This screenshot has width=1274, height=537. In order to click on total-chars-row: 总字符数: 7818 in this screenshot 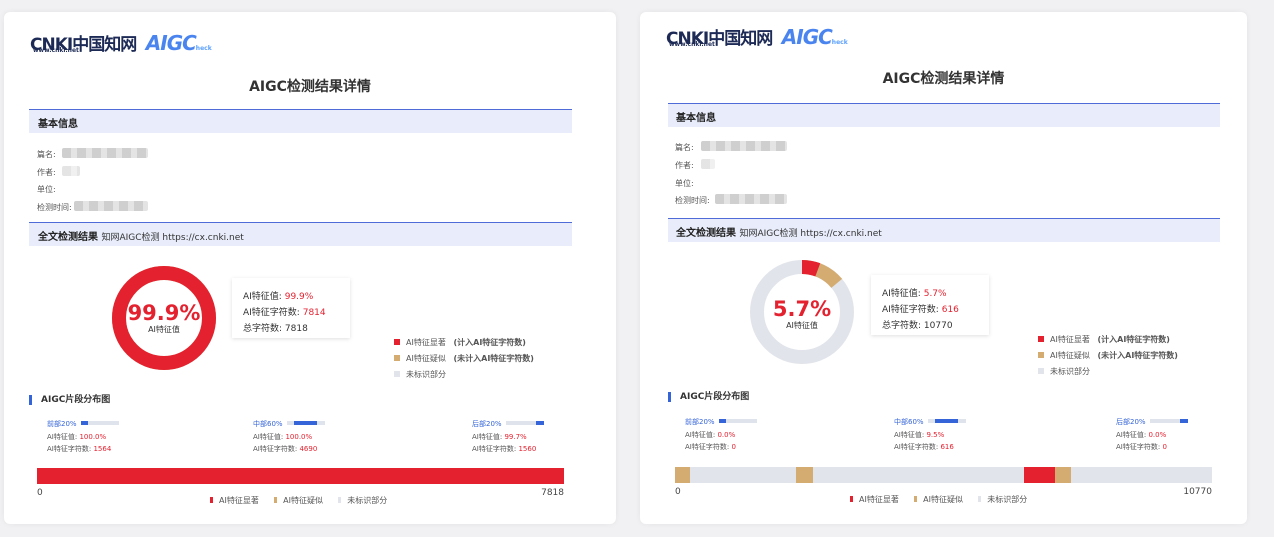, I will do `click(275, 329)`.